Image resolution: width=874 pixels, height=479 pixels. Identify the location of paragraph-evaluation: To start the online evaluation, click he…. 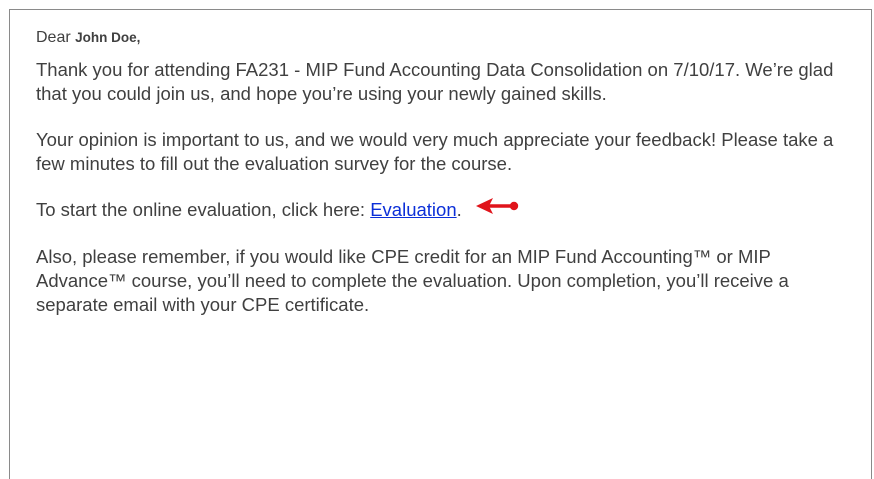
(446, 210).